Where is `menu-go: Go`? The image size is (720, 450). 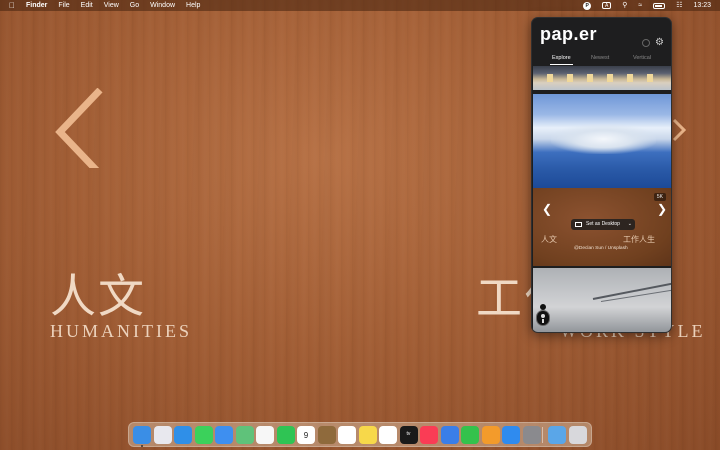
menu-go: Go is located at coordinates (134, 5).